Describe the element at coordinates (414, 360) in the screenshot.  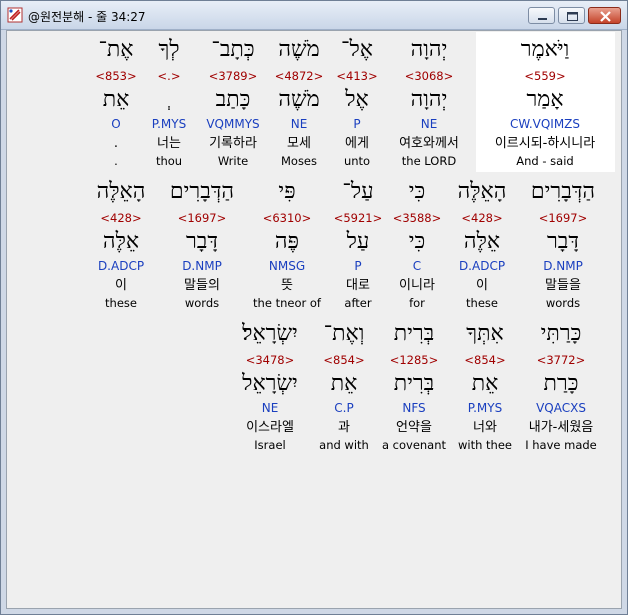
I see `strong-number: <1285>` at that location.